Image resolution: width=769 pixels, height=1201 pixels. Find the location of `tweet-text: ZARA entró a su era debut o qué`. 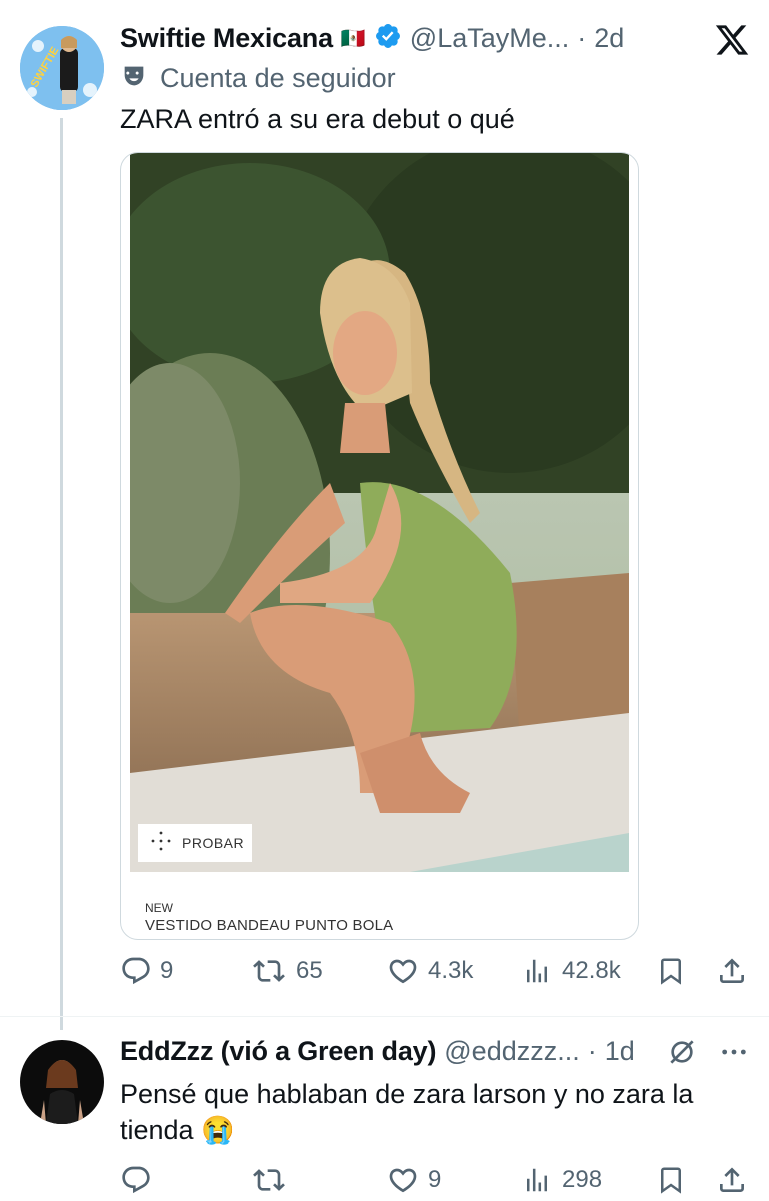

tweet-text: ZARA entró a su era debut o qué is located at coordinates (317, 119).